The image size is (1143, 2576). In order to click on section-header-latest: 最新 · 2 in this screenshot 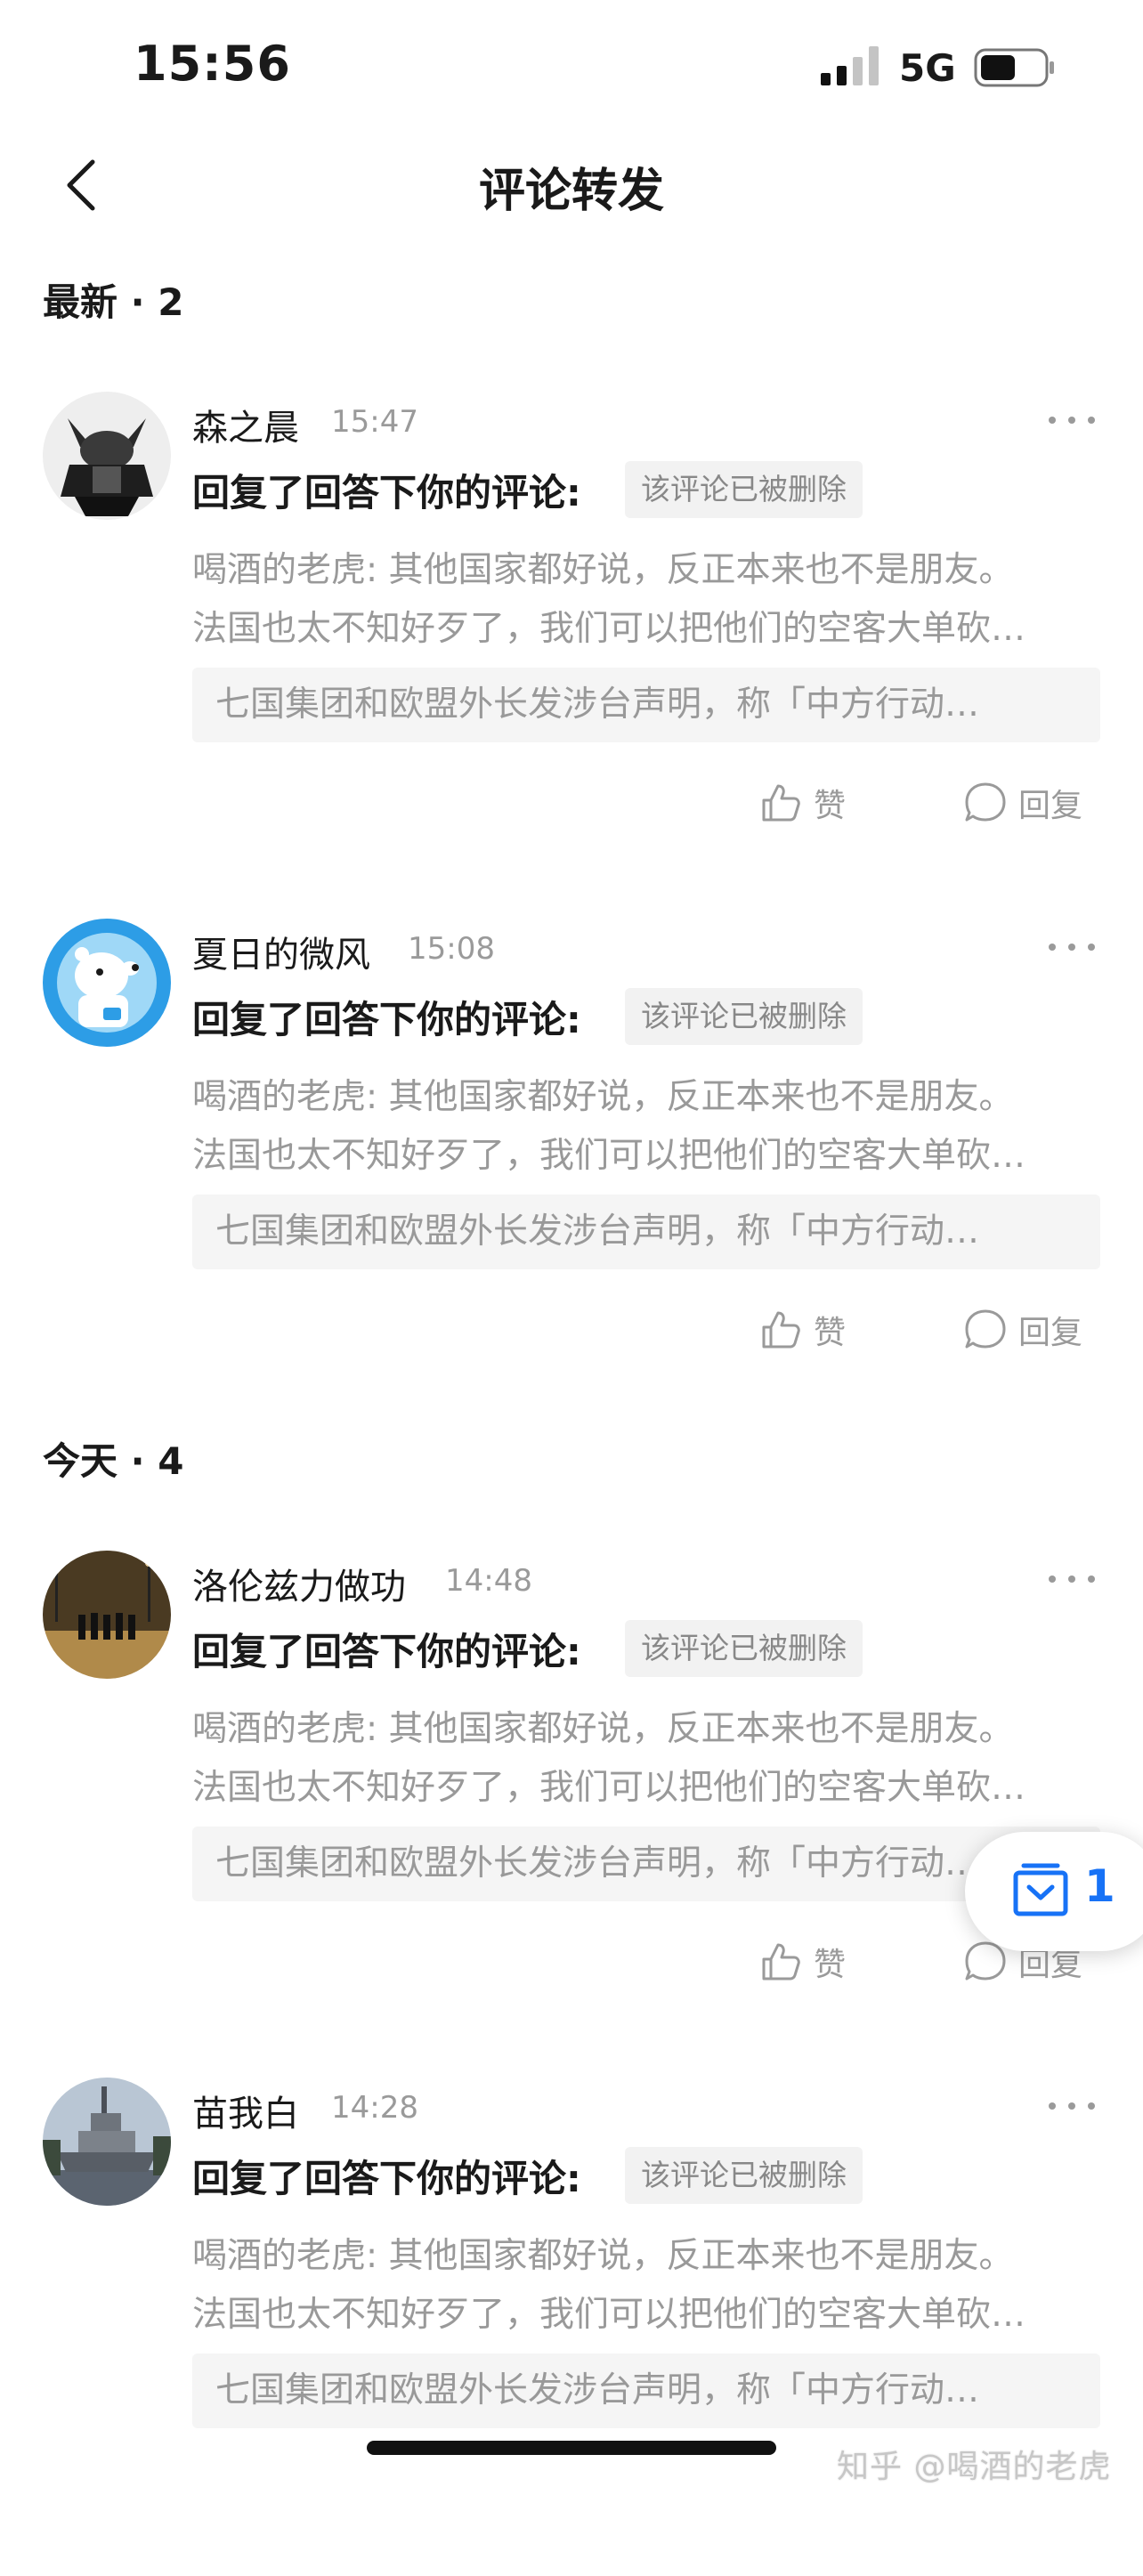, I will do `click(113, 302)`.